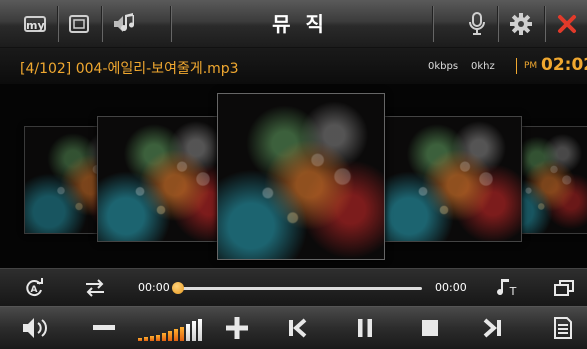 The width and height of the screenshot is (587, 349). I want to click on volume-level-indicator, so click(171, 328).